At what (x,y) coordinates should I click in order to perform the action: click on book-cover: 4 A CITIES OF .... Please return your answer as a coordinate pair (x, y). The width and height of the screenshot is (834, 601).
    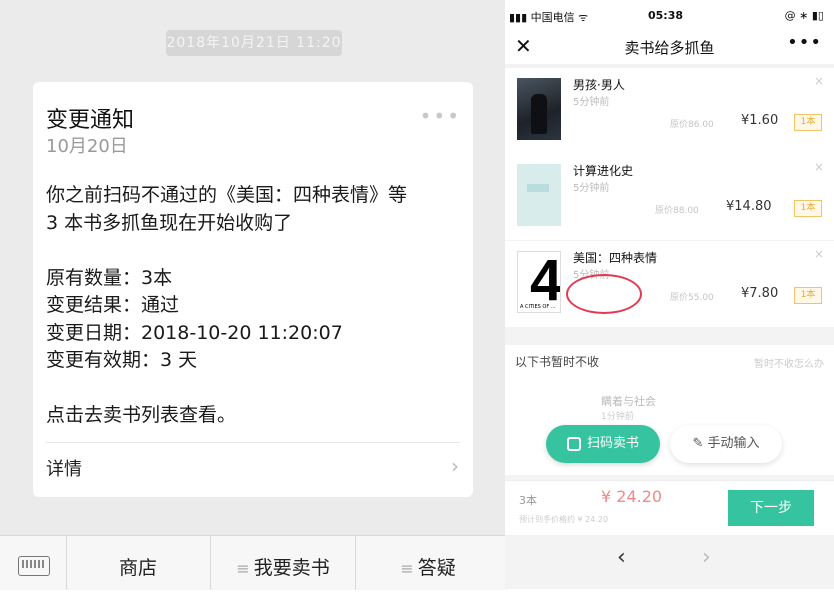
    Looking at the image, I should click on (539, 282).